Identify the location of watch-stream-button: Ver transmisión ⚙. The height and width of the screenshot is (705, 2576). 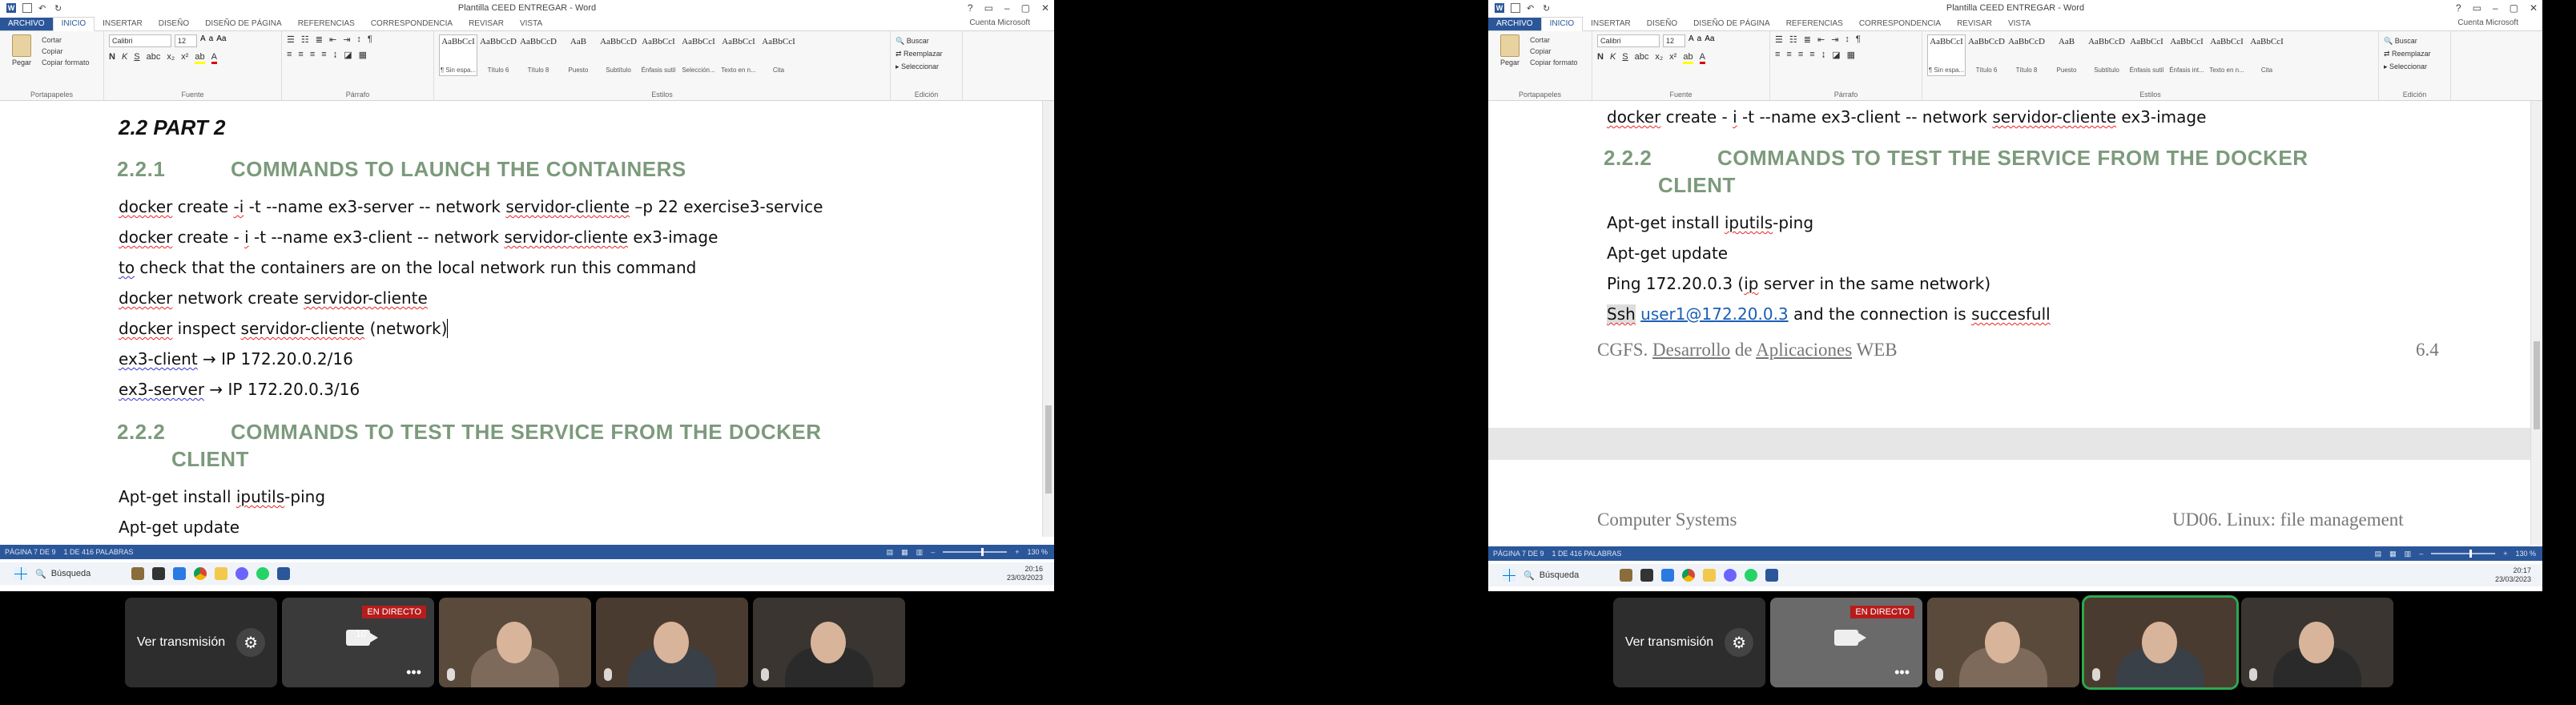
(201, 642).